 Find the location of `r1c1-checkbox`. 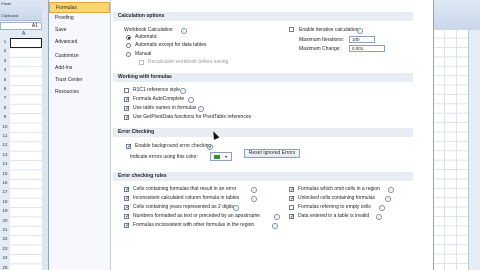

r1c1-checkbox is located at coordinates (126, 90).